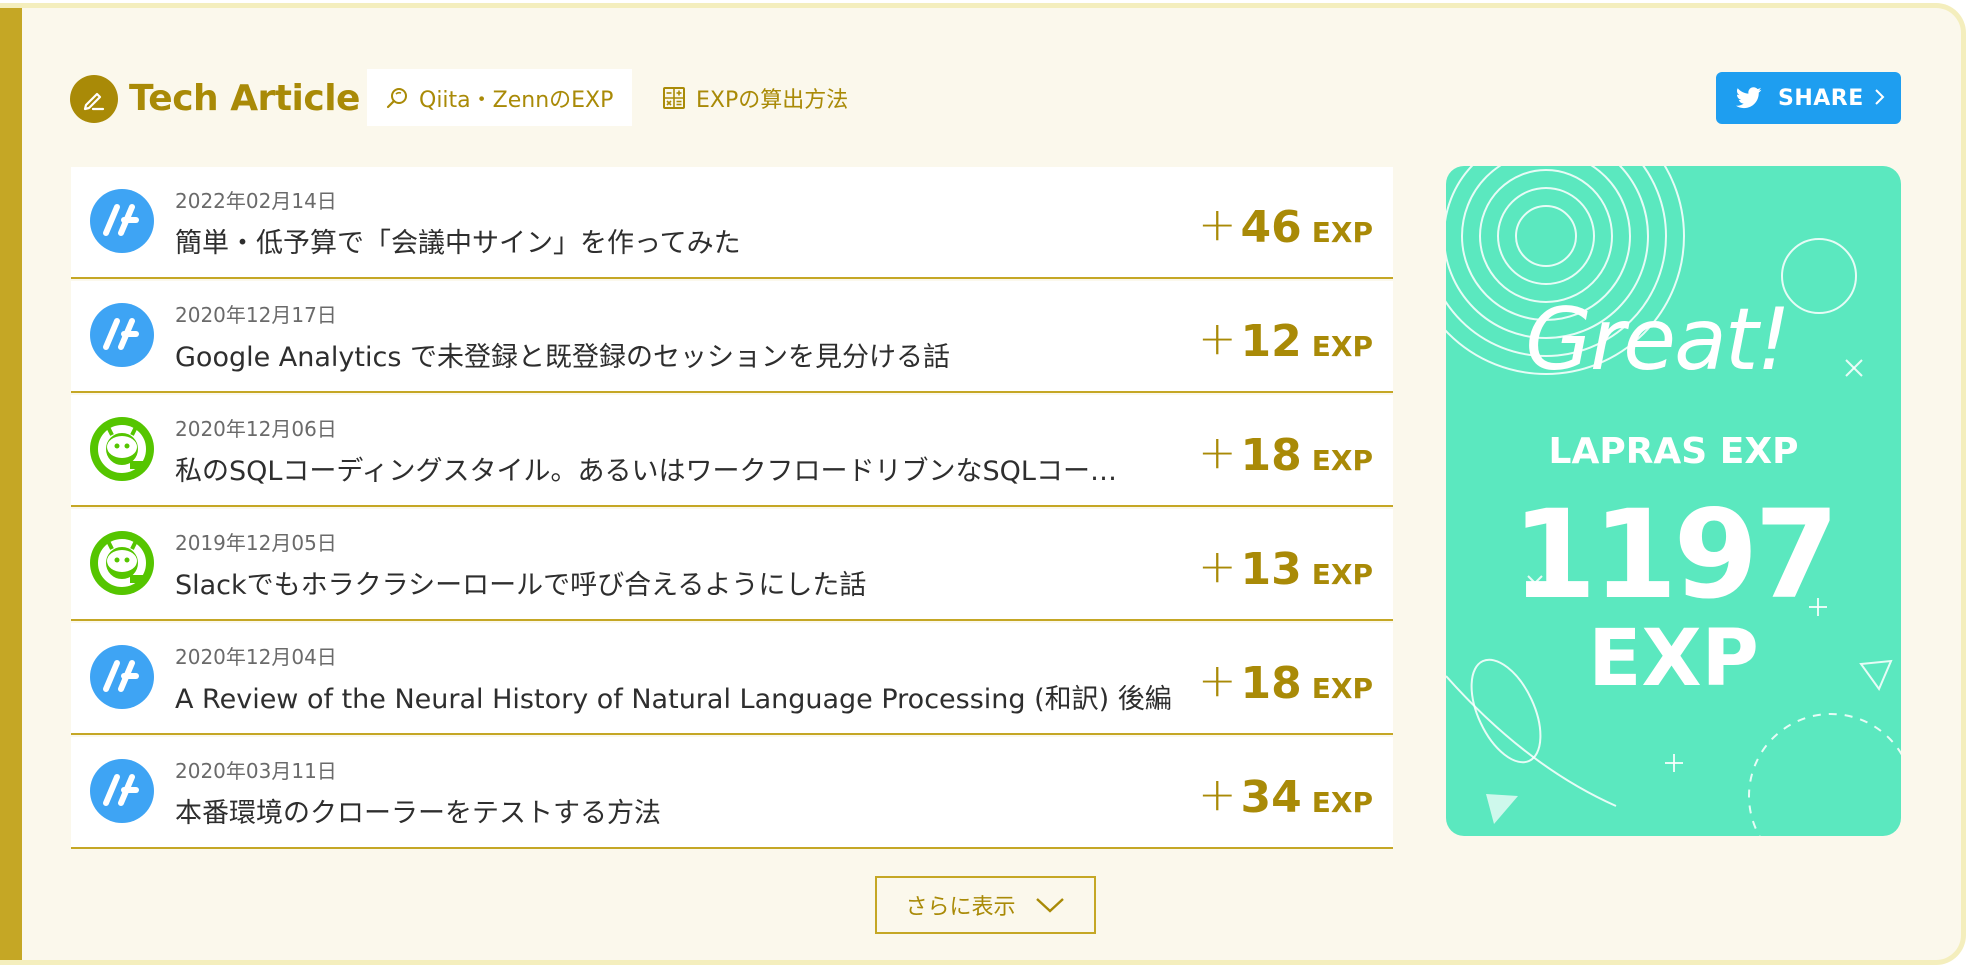  I want to click on exp-value: 12, so click(1271, 341).